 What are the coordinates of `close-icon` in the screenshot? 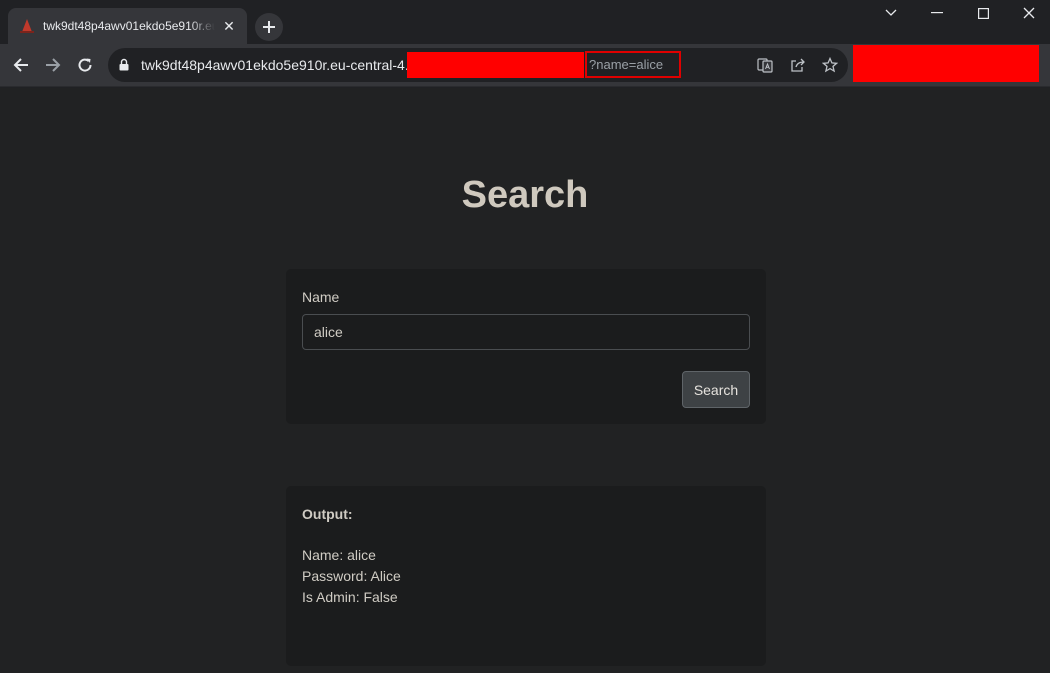 It's located at (1028, 13).